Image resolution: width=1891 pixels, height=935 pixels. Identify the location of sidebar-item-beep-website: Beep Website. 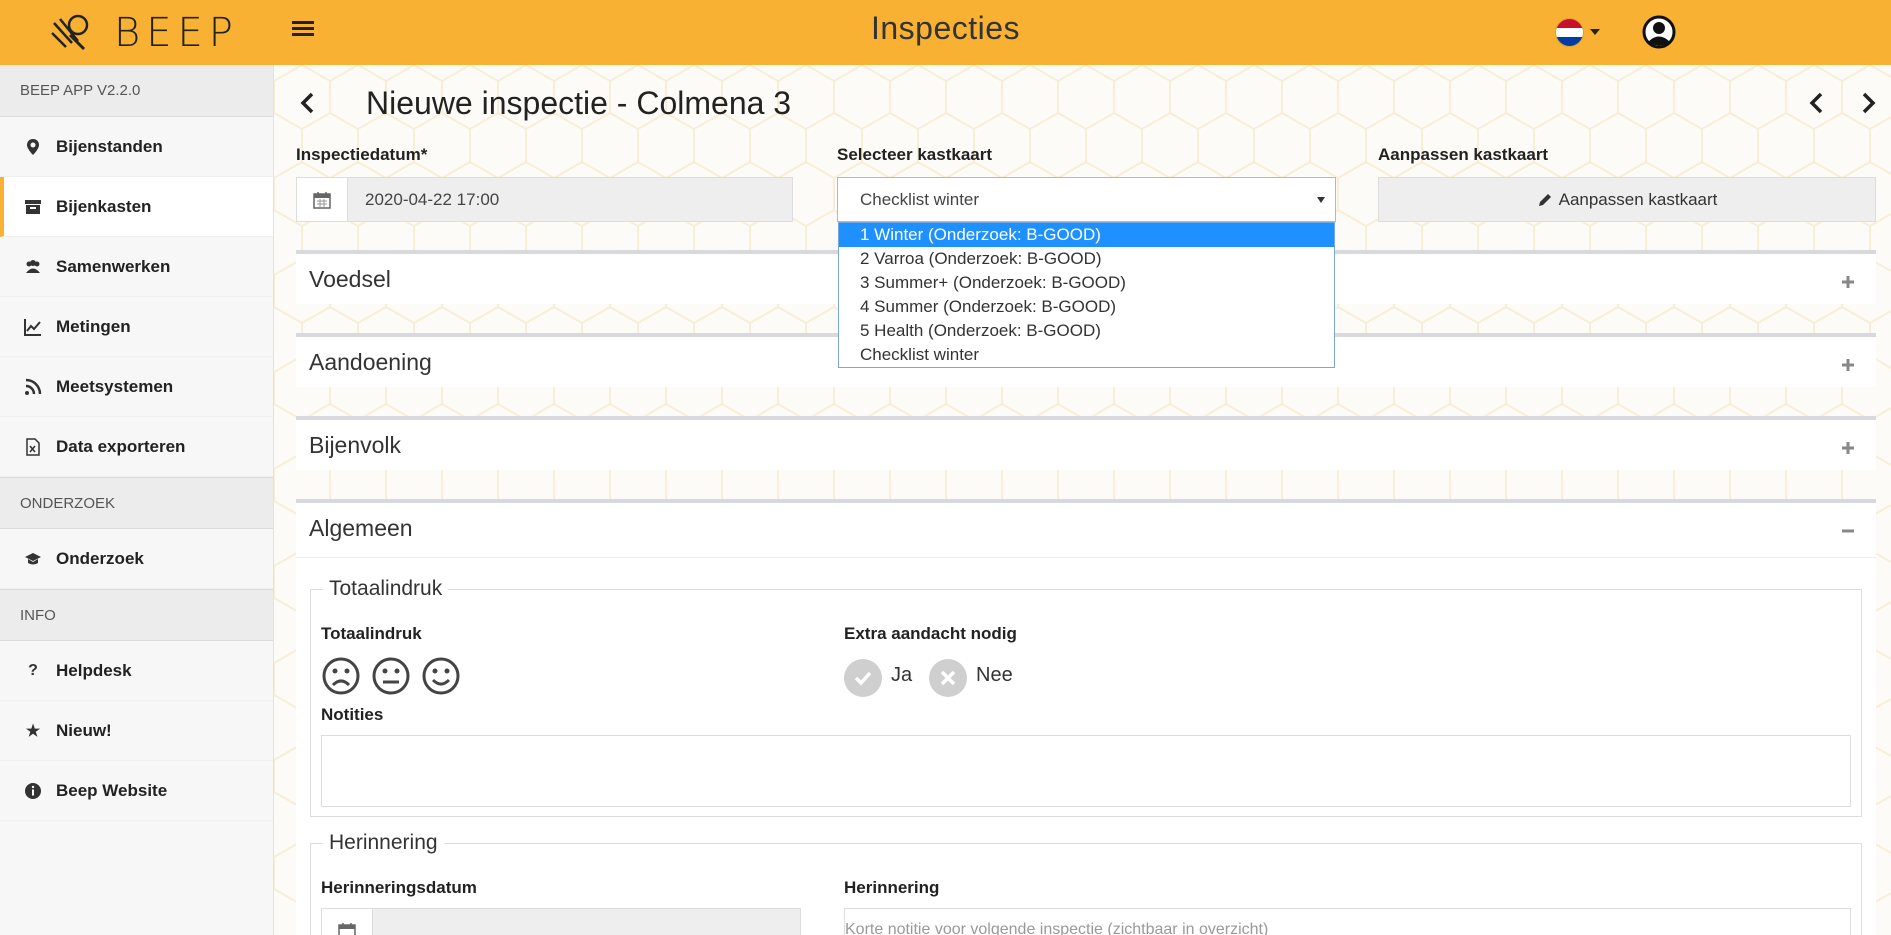
(136, 791).